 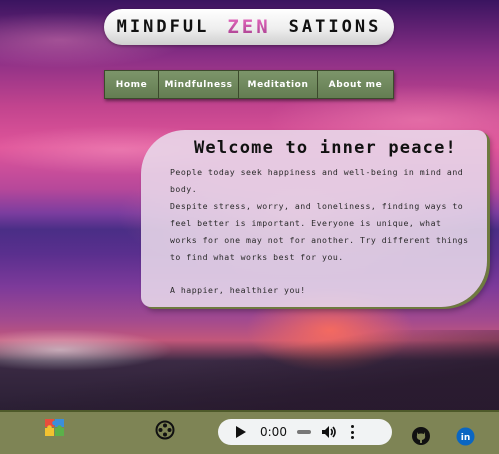 I want to click on linkedin-icon: in, so click(x=465, y=436).